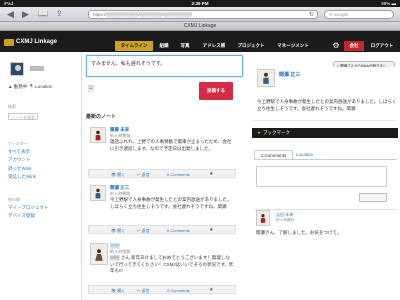 This screenshot has width=400, height=300. I want to click on share-icon: ⇪, so click(59, 14).